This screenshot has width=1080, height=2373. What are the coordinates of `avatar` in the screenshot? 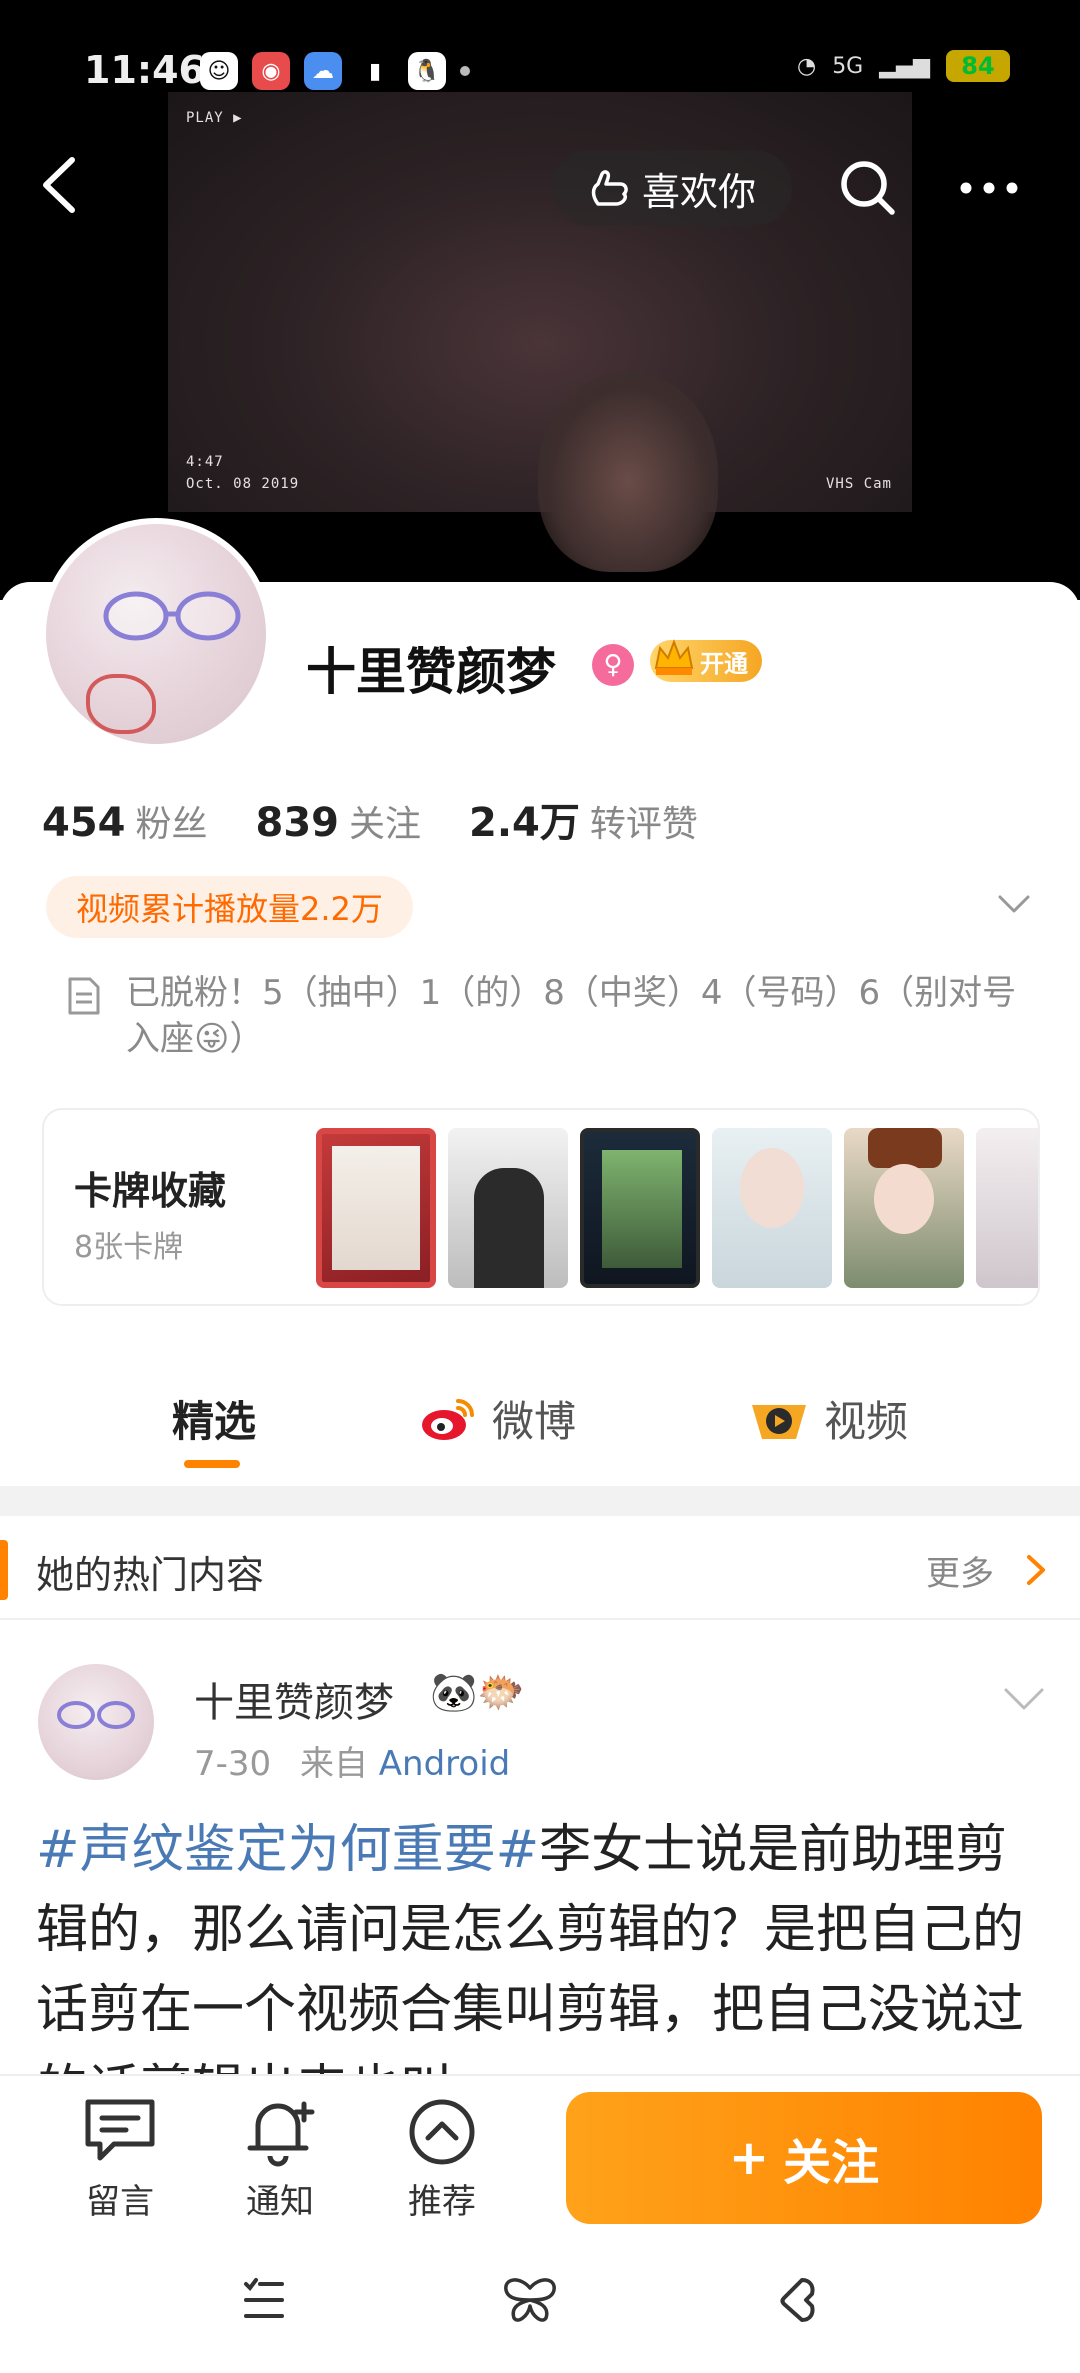 It's located at (156, 634).